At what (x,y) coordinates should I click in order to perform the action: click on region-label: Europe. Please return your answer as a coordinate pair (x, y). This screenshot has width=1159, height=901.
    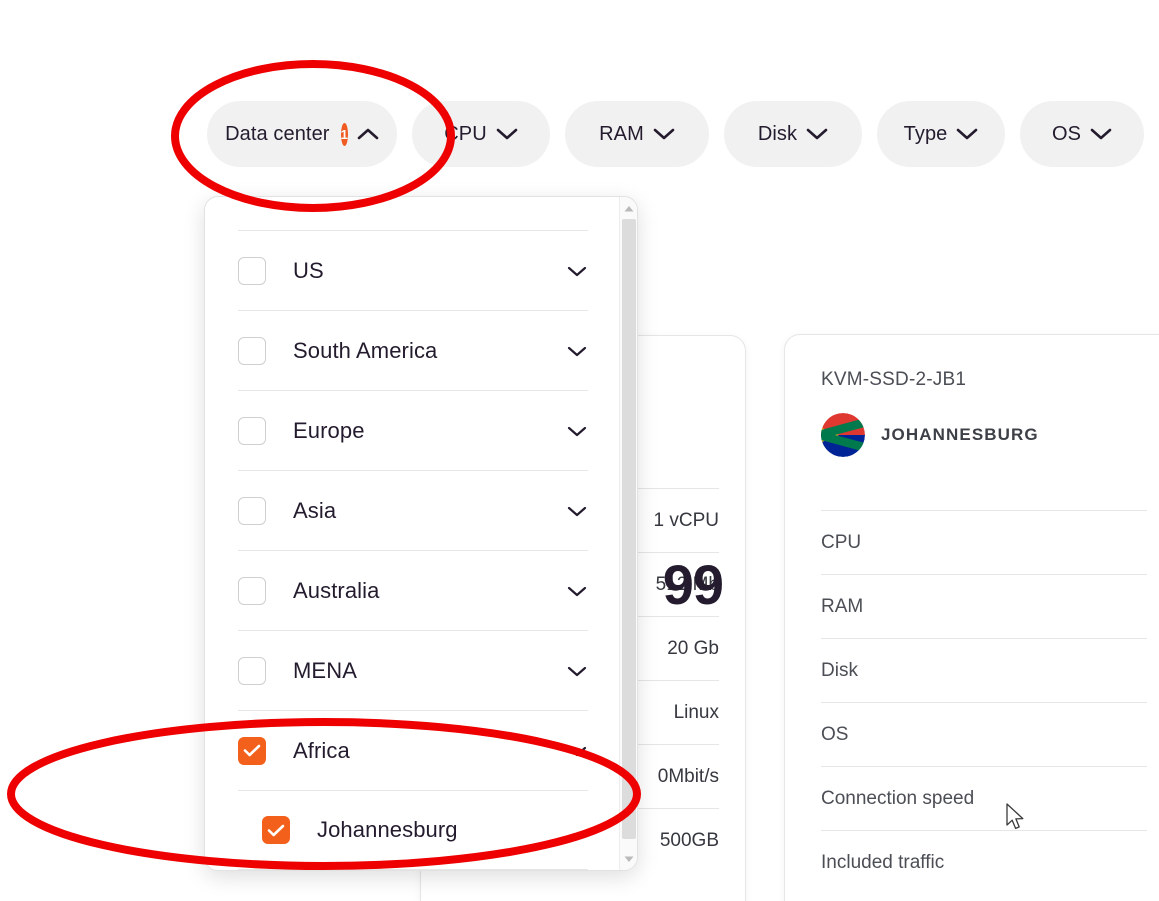
    Looking at the image, I should click on (329, 430).